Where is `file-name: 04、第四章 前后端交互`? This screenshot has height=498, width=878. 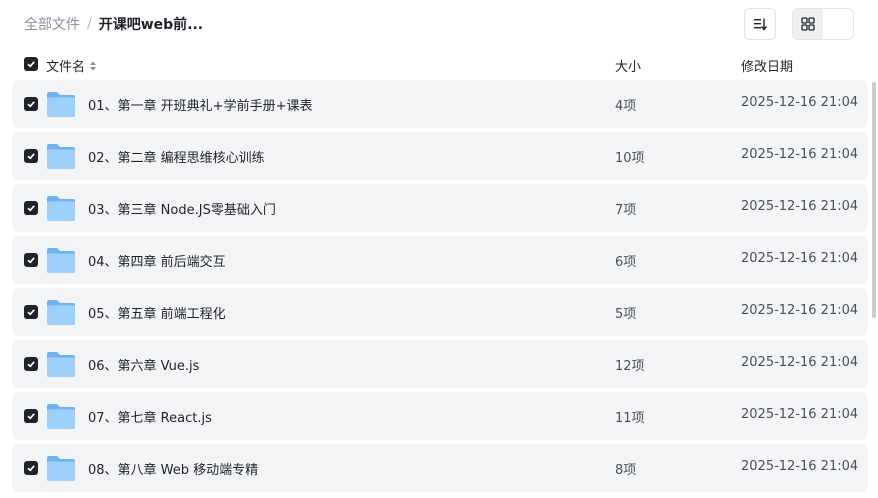 file-name: 04、第四章 前后端交互 is located at coordinates (157, 260).